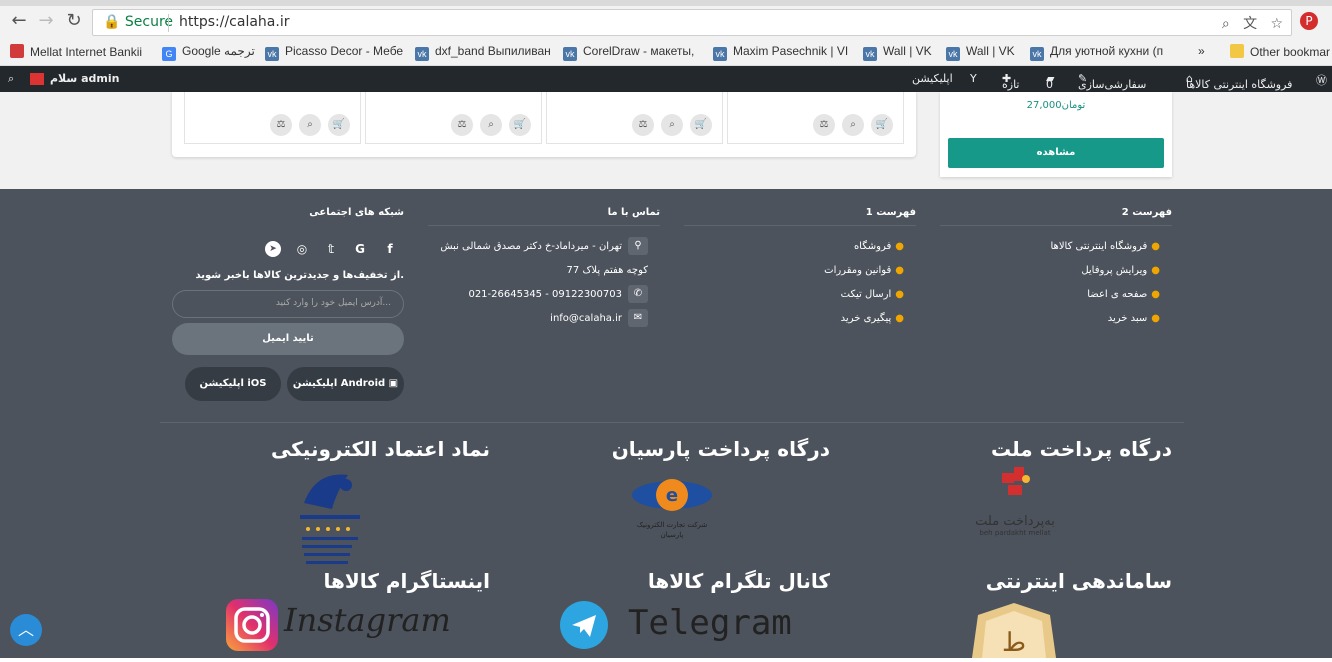  Describe the element at coordinates (46, 21) in the screenshot. I see `forward-icon: →` at that location.